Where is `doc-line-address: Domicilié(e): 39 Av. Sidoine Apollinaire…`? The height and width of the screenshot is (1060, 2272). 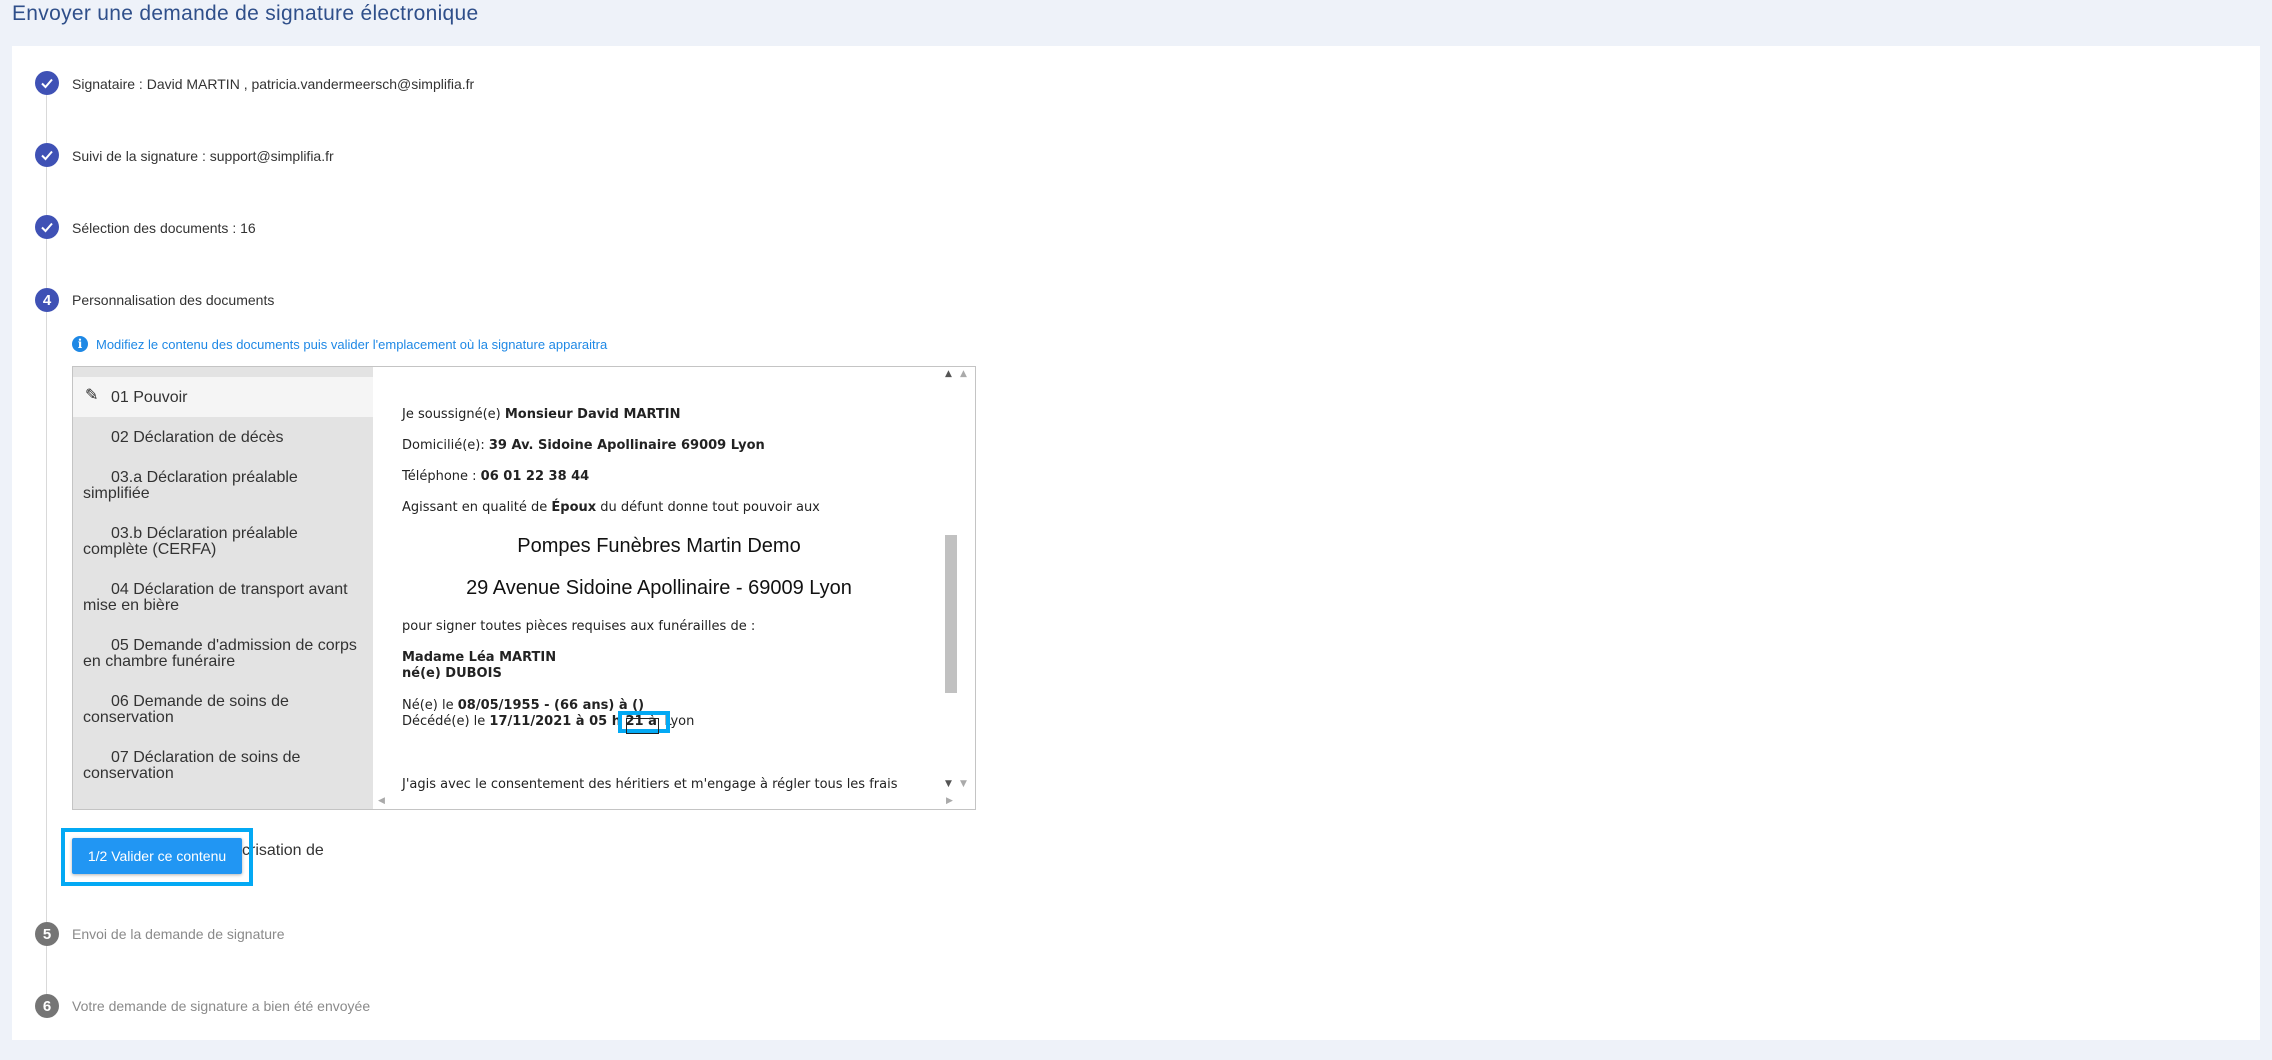 doc-line-address: Domicilié(e): 39 Av. Sidoine Apollinaire… is located at coordinates (583, 445).